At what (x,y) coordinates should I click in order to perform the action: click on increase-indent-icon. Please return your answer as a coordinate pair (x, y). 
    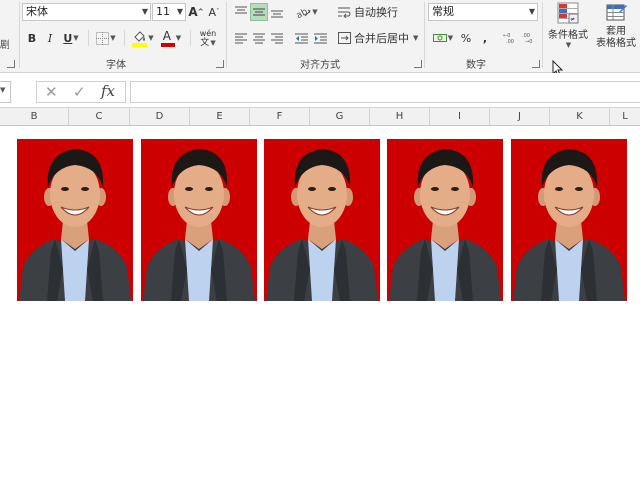
    Looking at the image, I should click on (320, 38).